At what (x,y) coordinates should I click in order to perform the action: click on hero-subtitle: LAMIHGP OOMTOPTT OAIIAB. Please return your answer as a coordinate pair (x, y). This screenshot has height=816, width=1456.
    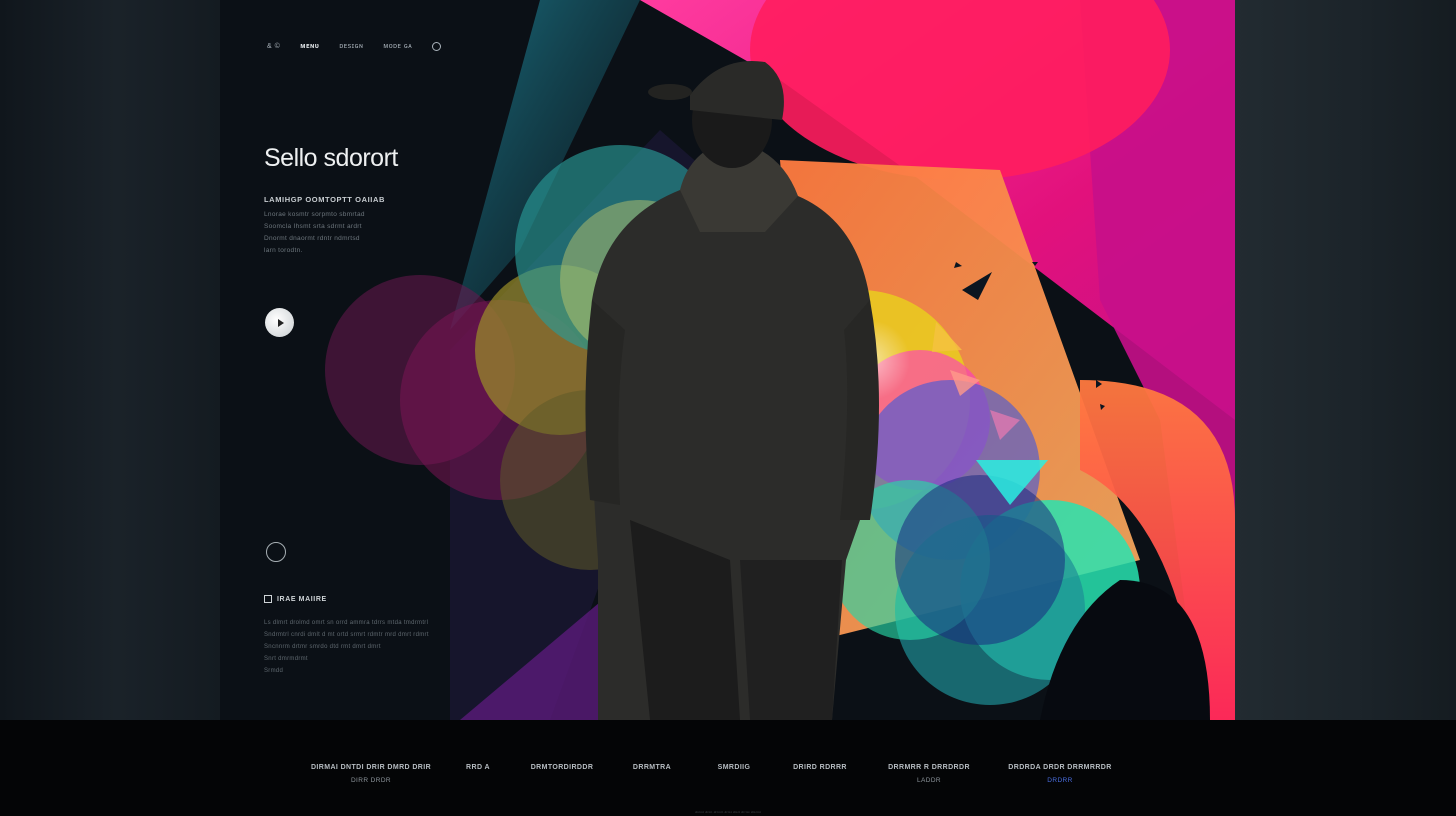
    Looking at the image, I should click on (325, 199).